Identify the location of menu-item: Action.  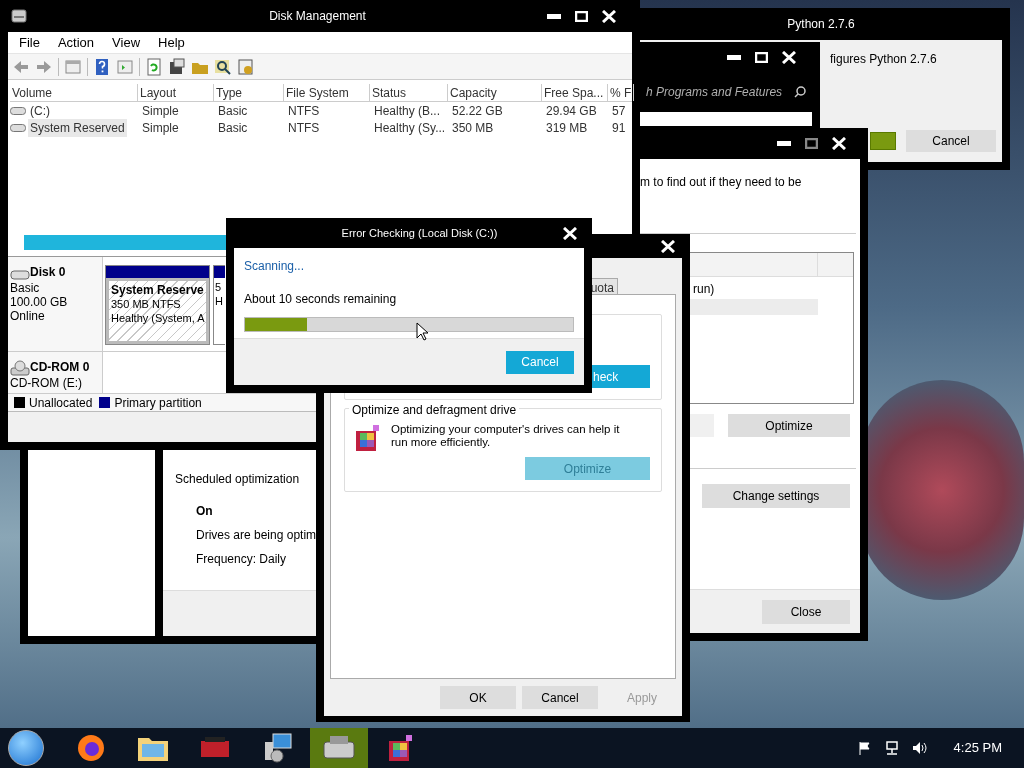
(76, 42).